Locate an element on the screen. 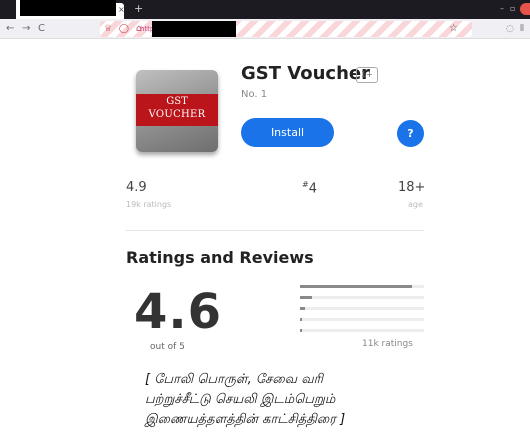 The image size is (530, 439). average-rating: 4.6 is located at coordinates (178, 312).